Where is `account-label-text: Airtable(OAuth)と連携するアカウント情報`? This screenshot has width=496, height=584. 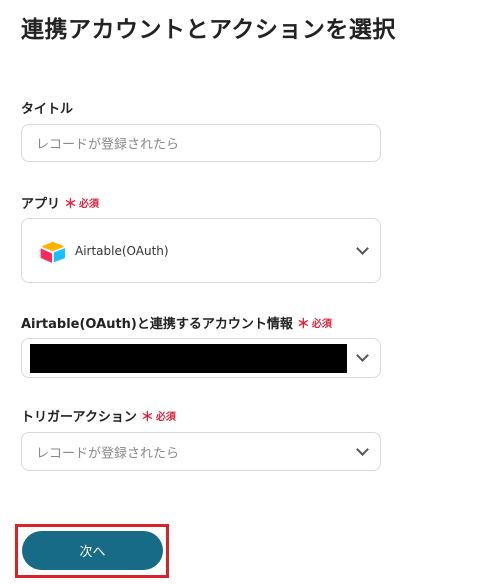 account-label-text: Airtable(OAuth)と連携するアカウント情報 is located at coordinates (157, 324).